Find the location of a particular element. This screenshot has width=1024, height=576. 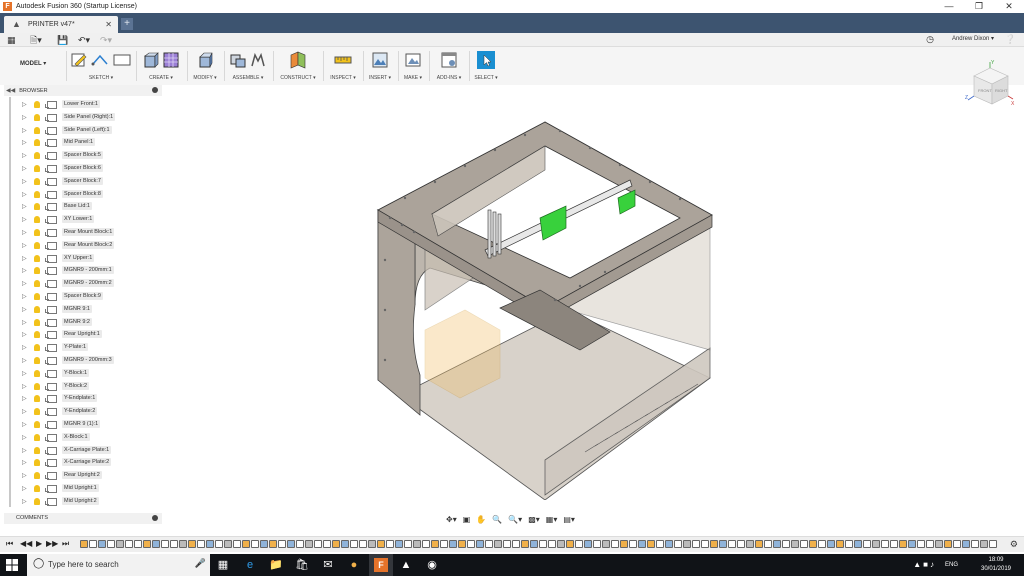

browser-tree-row: ▷ Y-Plate:1 is located at coordinates (83, 348).